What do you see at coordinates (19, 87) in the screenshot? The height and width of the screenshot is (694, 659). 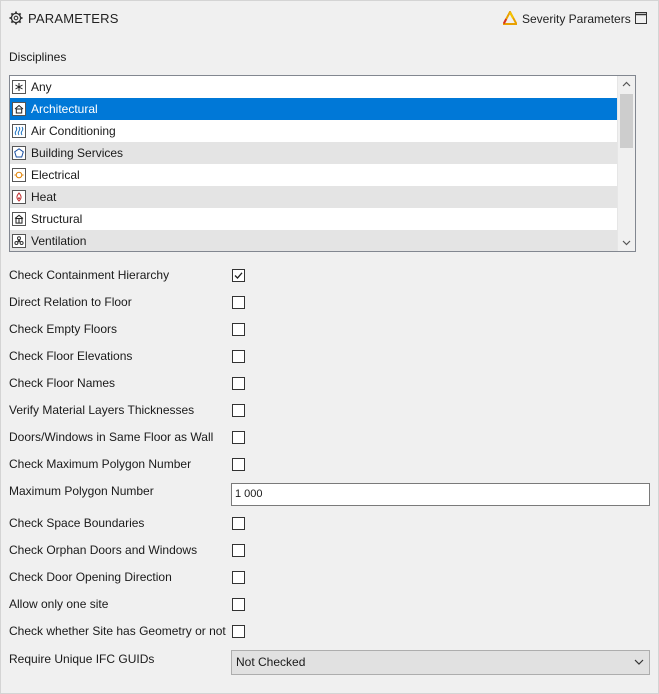 I see `asterisk-icon` at bounding box center [19, 87].